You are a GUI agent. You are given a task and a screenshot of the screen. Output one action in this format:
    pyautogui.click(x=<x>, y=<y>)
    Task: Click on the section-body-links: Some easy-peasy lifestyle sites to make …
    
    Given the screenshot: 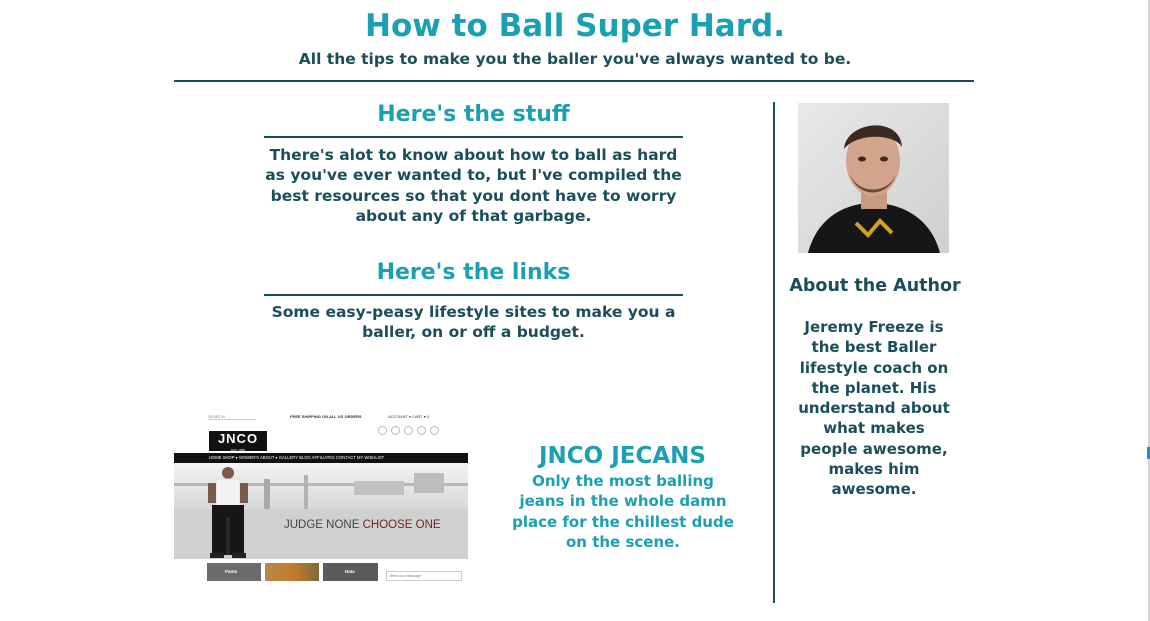 What is the action you would take?
    pyautogui.click(x=473, y=322)
    